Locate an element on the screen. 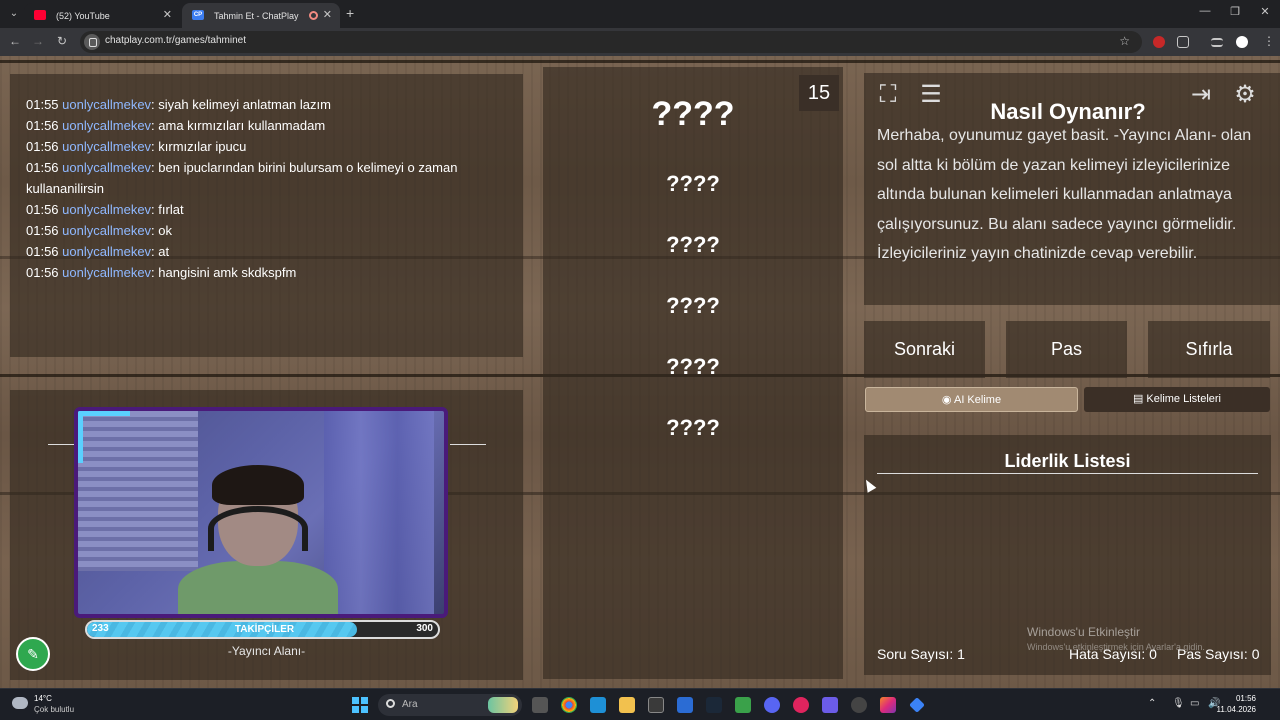 This screenshot has width=1280, height=720. pass-button: Pas is located at coordinates (1066, 349).